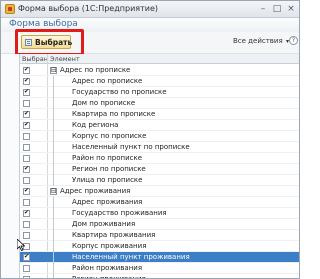 This screenshot has width=320, height=279. I want to click on table-row: Адрес по прописке, so click(159, 81).